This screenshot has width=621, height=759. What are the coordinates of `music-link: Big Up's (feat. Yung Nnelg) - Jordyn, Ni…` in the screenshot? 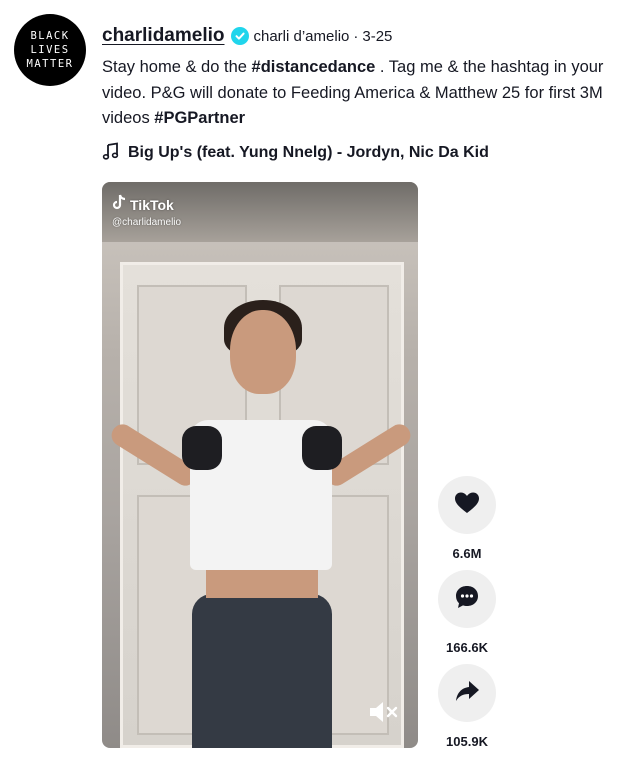 It's located at (295, 153).